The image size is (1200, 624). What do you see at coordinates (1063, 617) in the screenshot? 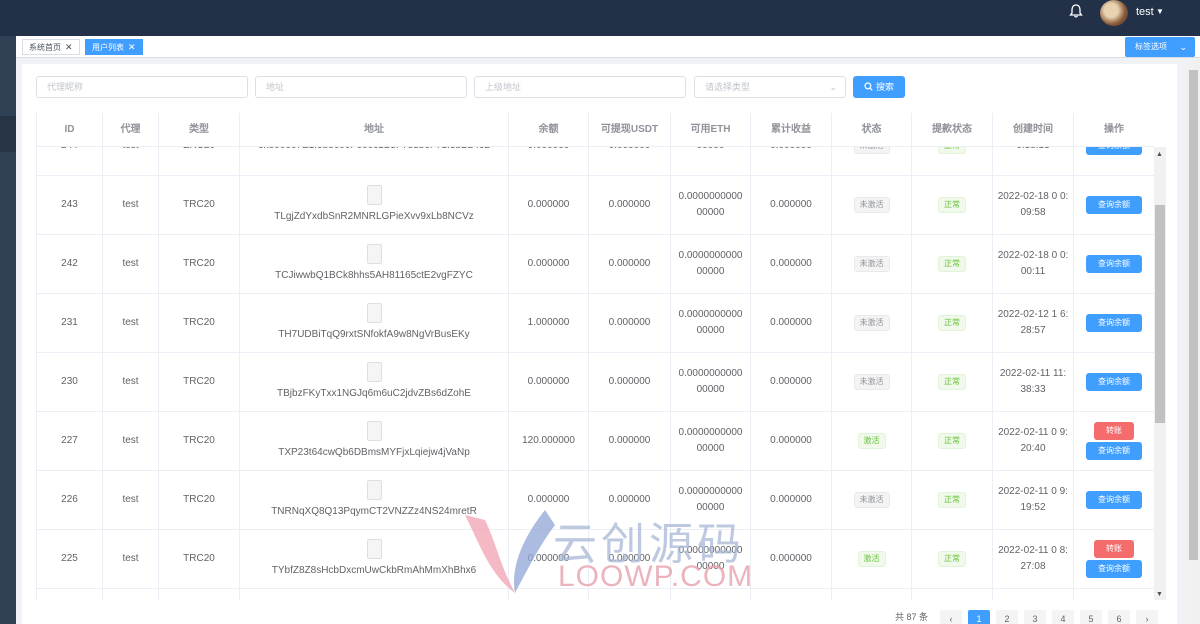
I see `pagination-page-4: 4` at bounding box center [1063, 617].